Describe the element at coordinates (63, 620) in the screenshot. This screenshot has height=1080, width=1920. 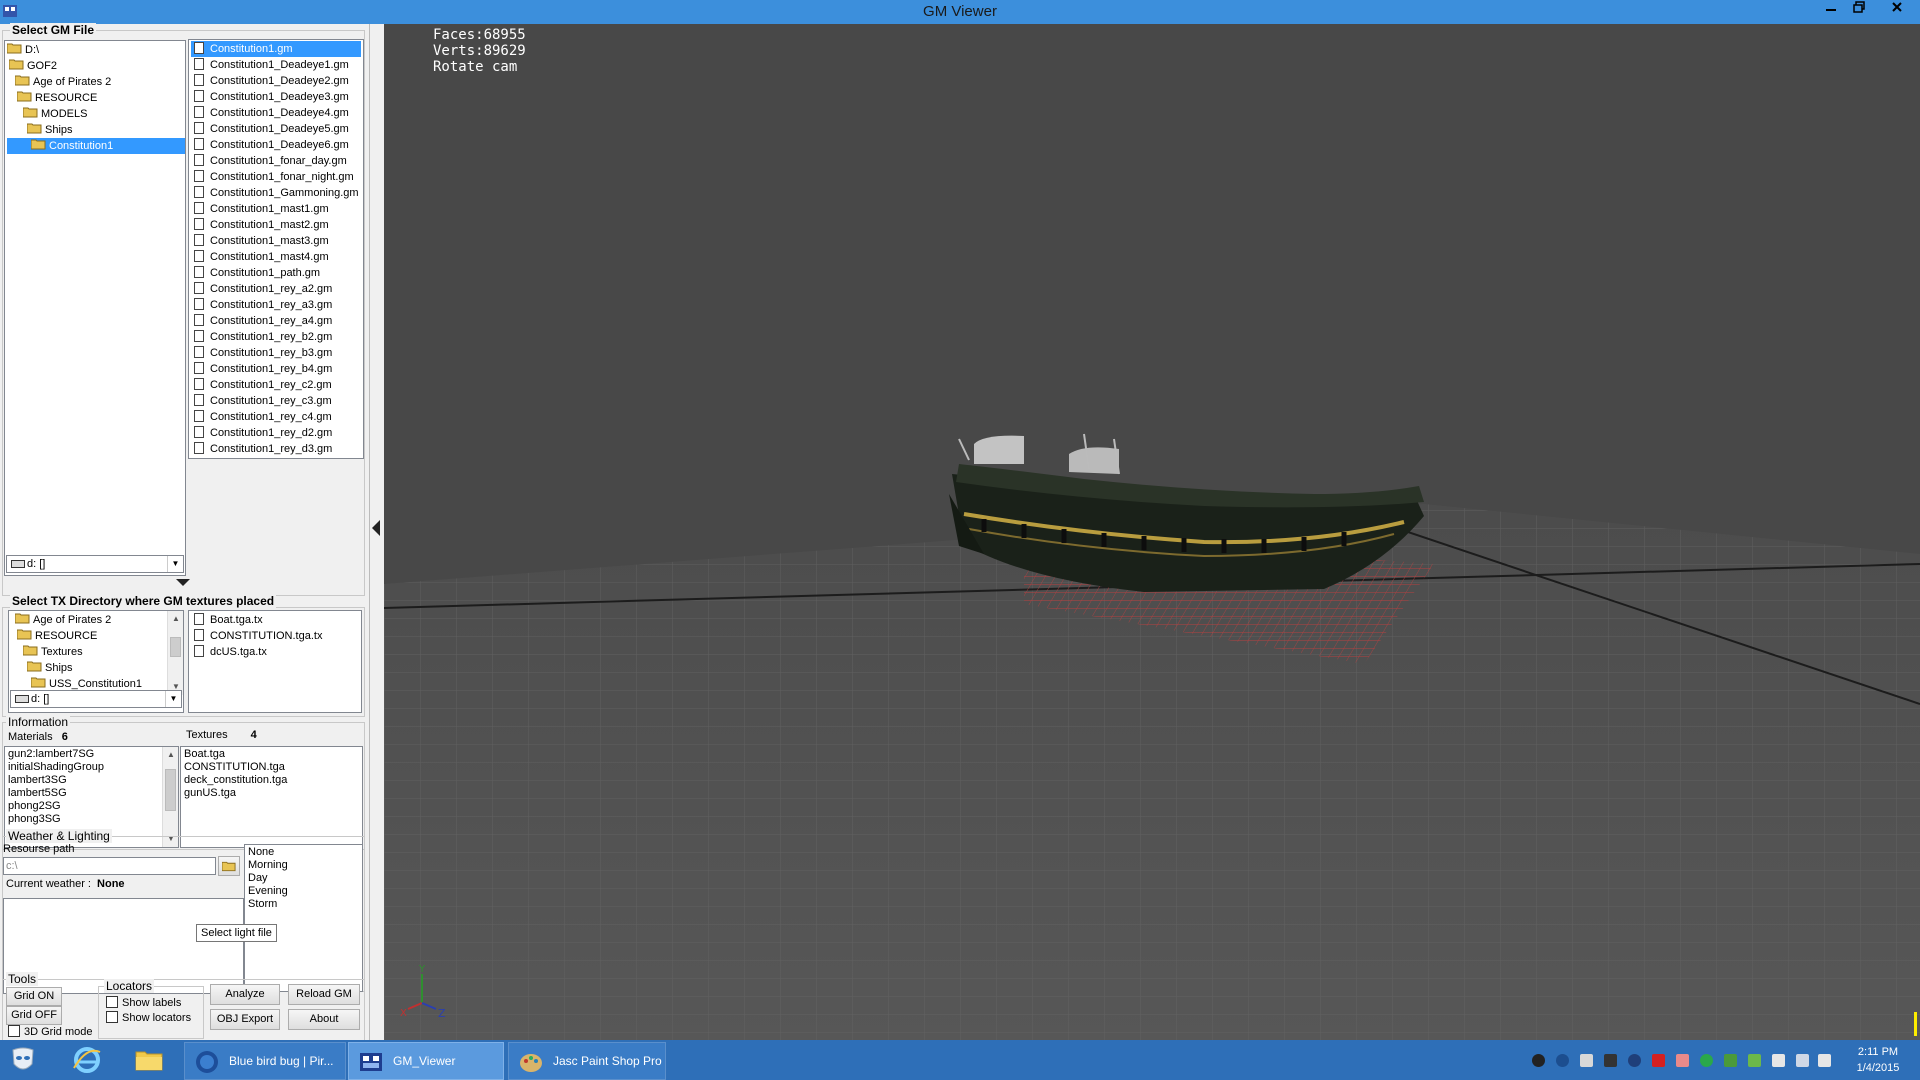
I see `tx-tree-item-age-of-pirates: Age of Pirates 2` at that location.